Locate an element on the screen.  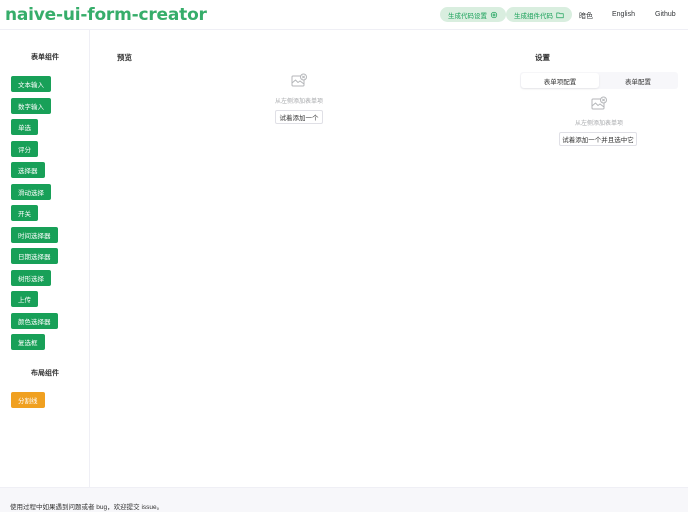
settings-empty-text: 从左侧添加表单项 is located at coordinates (599, 124).